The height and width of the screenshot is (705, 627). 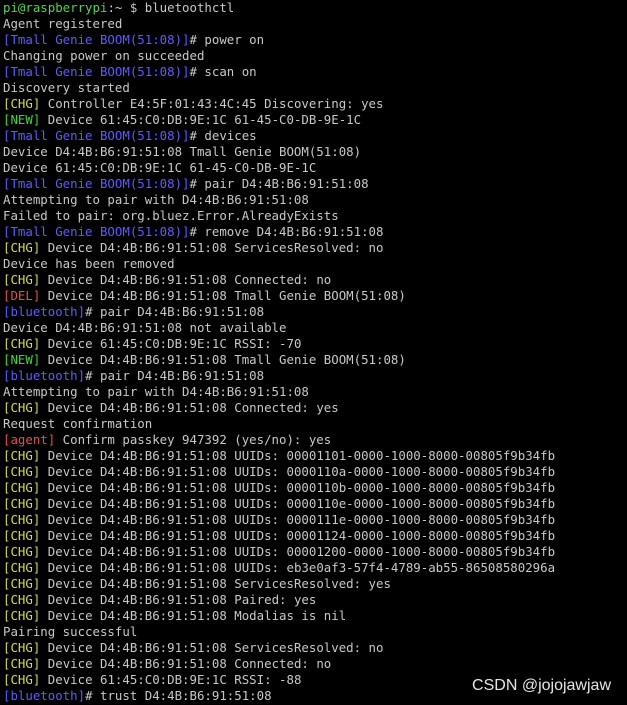 I want to click on line-text: # devices, so click(x=223, y=135).